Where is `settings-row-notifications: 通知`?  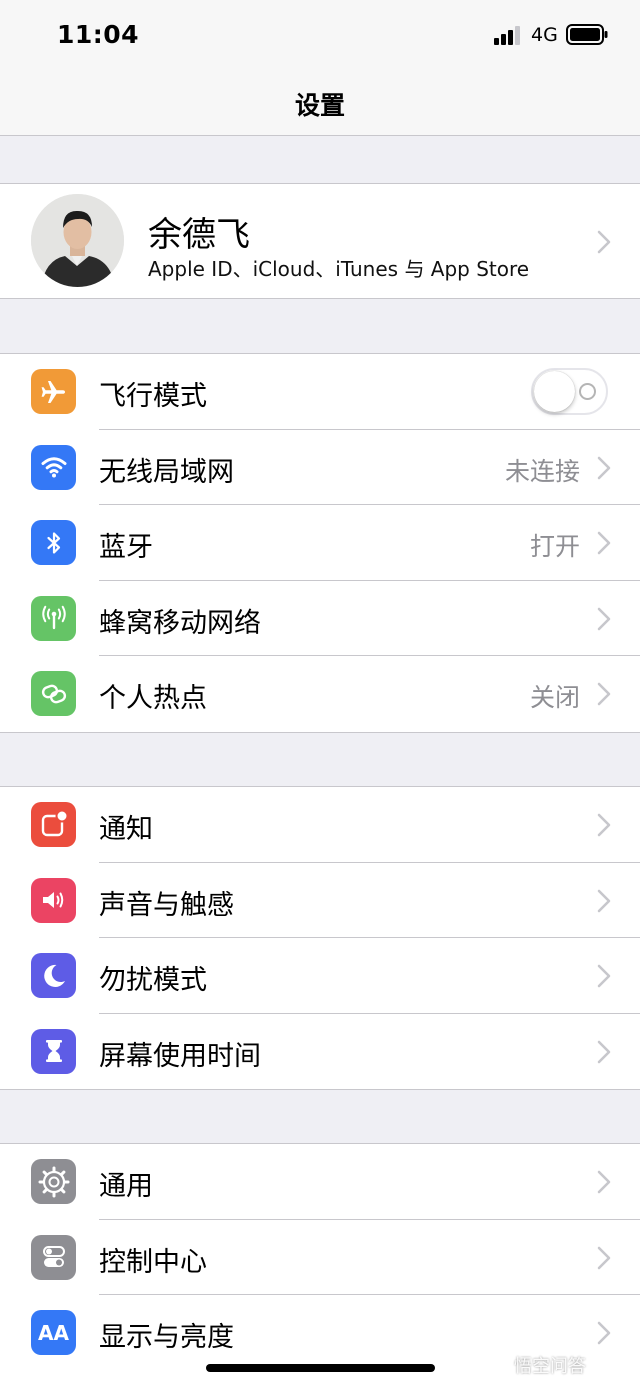 settings-row-notifications: 通知 is located at coordinates (320, 825).